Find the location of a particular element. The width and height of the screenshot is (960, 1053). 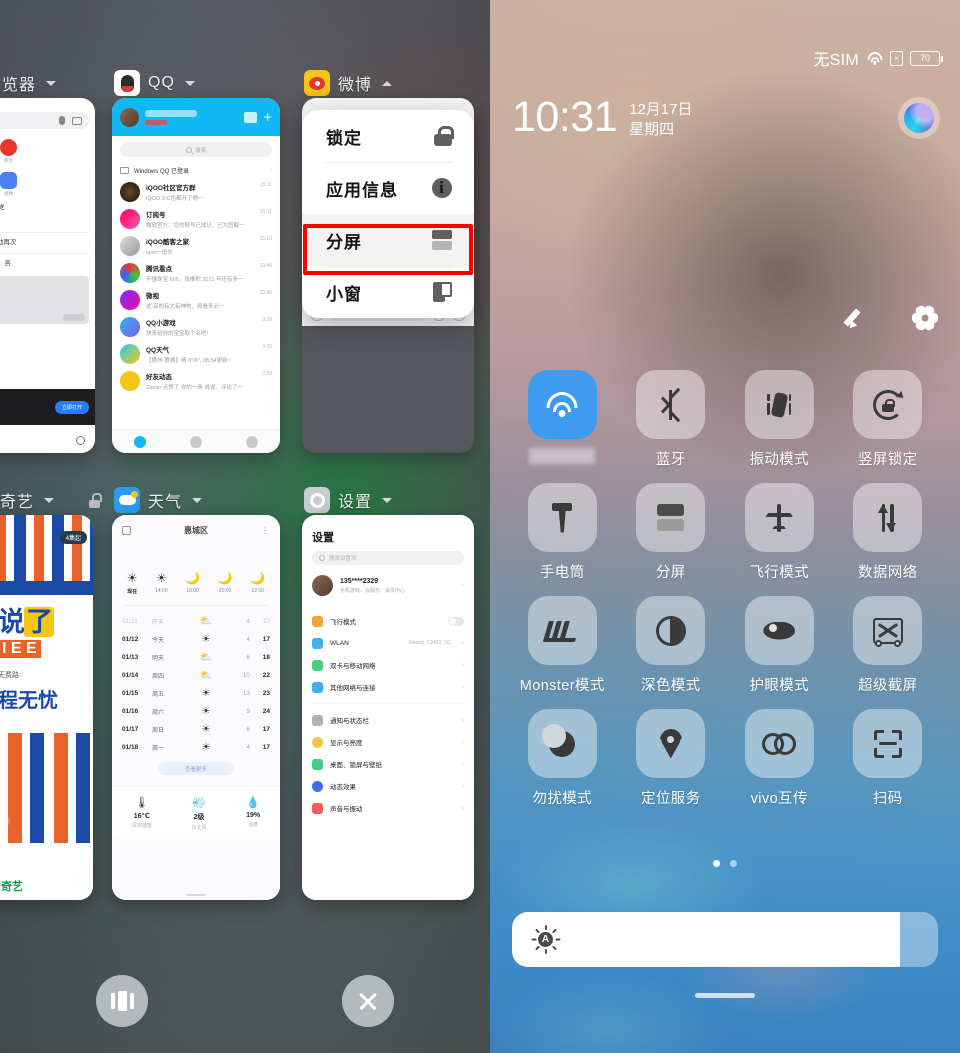

settings-item: 桌面、锁屏与壁纸 › is located at coordinates (388, 764).